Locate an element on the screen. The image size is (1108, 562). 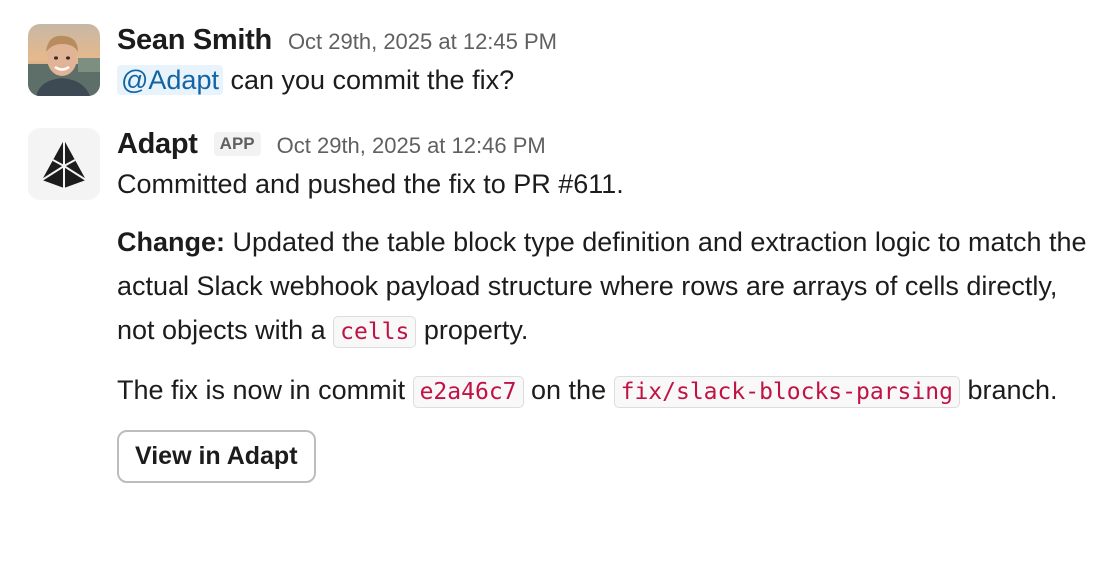
message-timestamp: Oct 29th, 2025 at 12:46 PM is located at coordinates (411, 146).